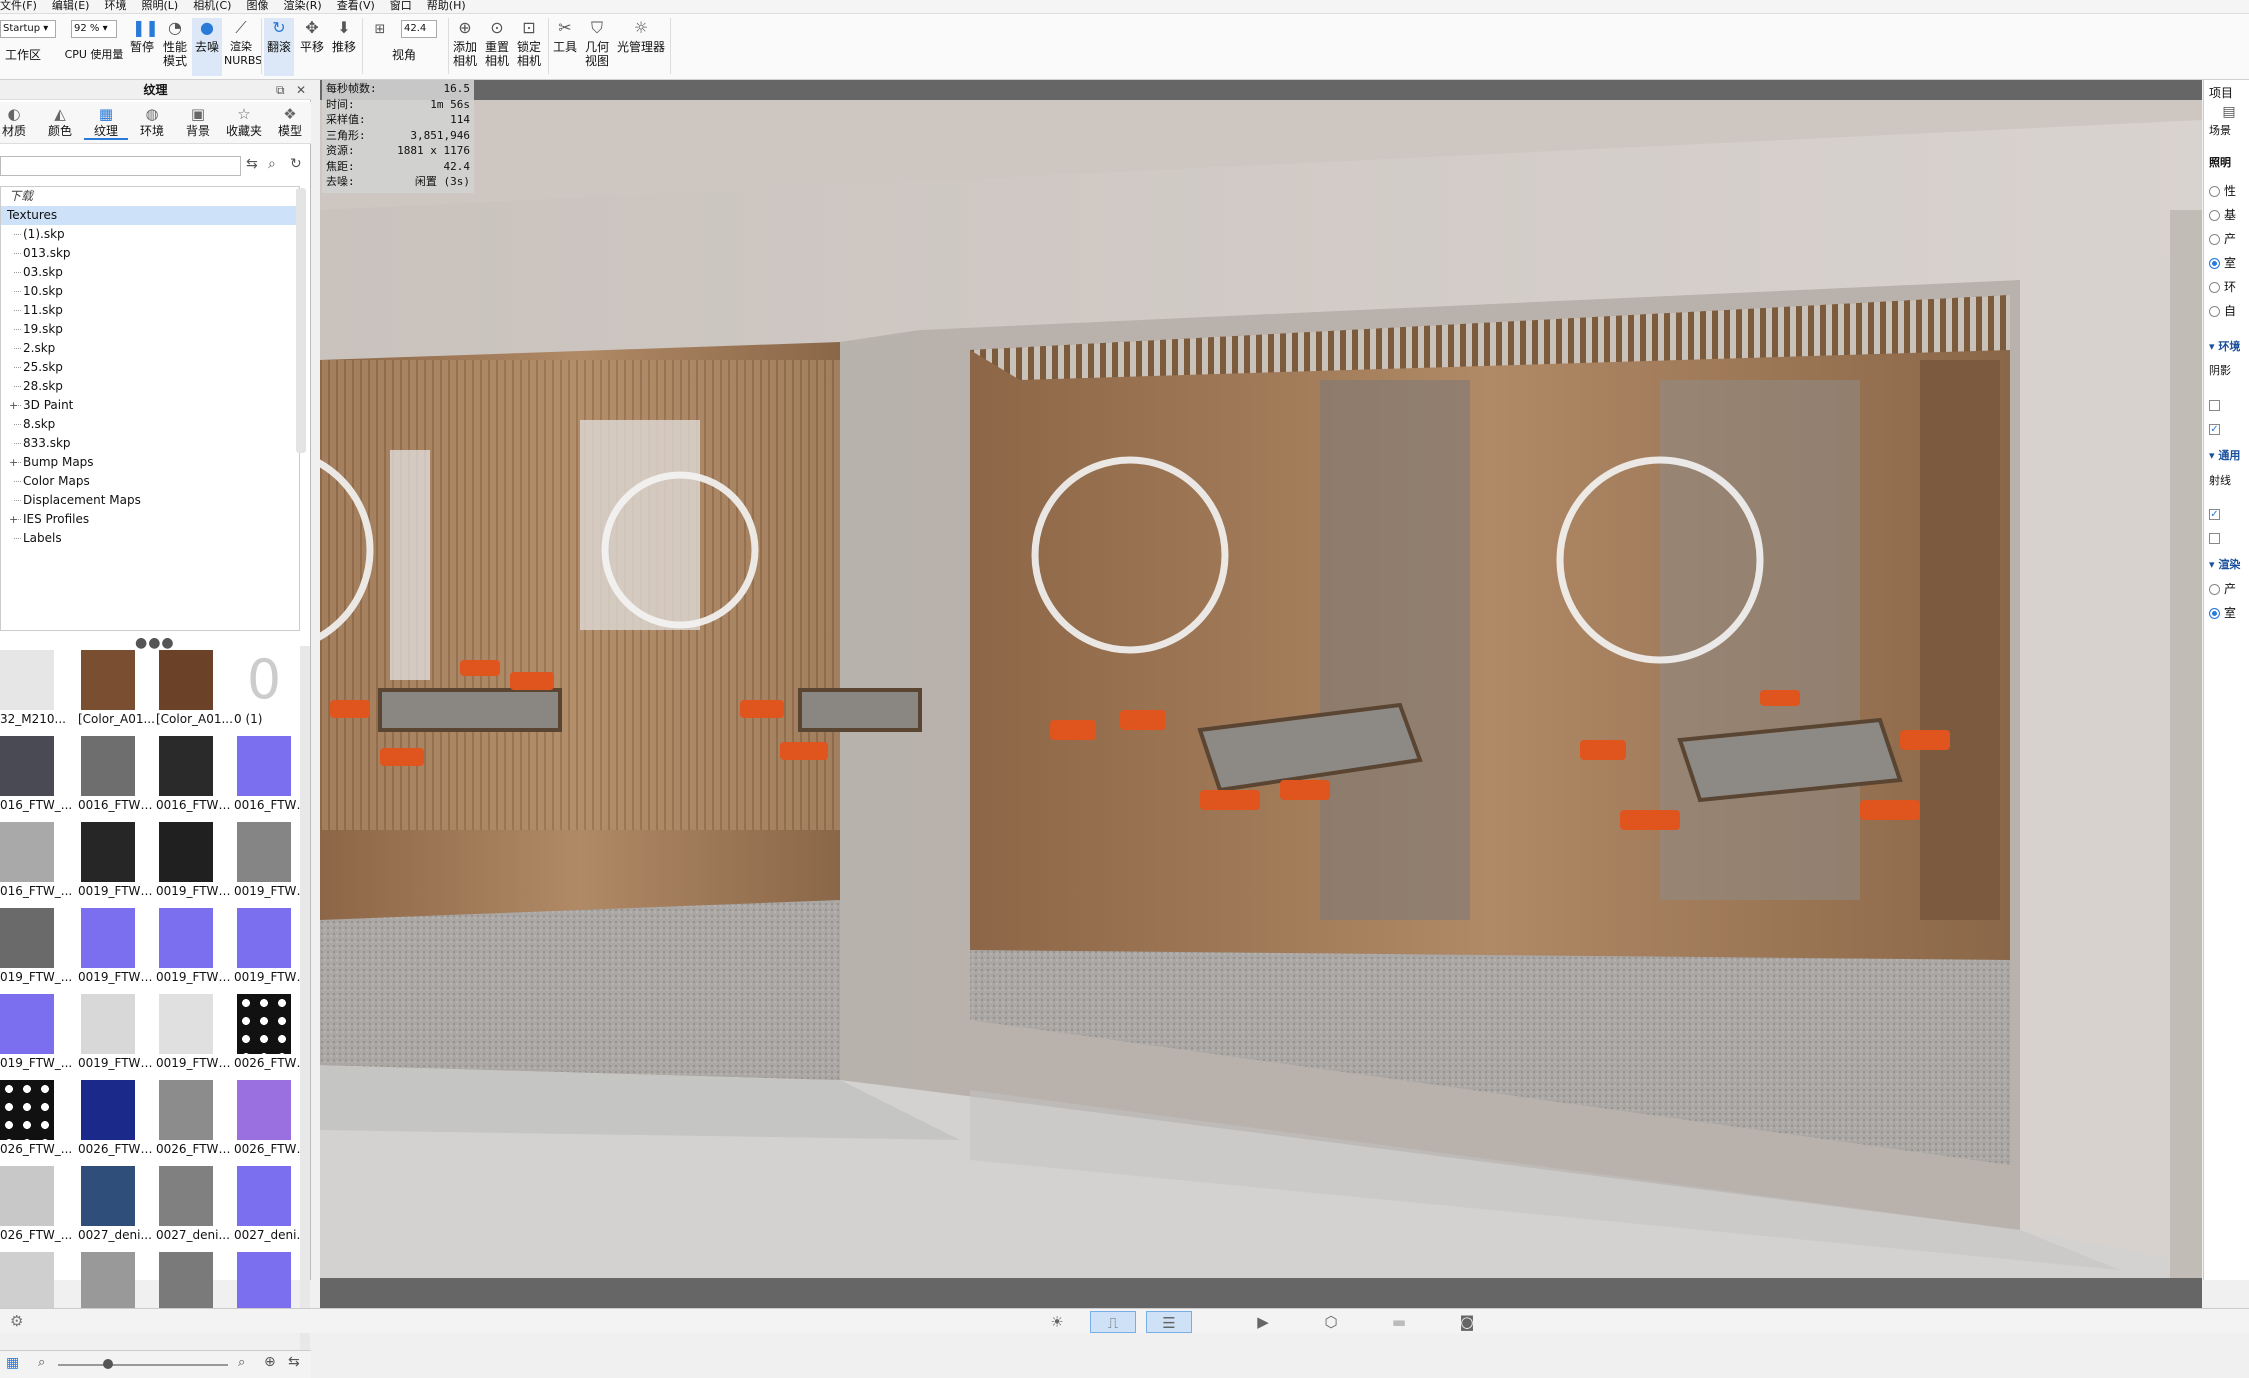 Image resolution: width=2249 pixels, height=1378 pixels. What do you see at coordinates (497, 43) in the screenshot?
I see `reset-camera-button: ⊙ 重置 相机` at bounding box center [497, 43].